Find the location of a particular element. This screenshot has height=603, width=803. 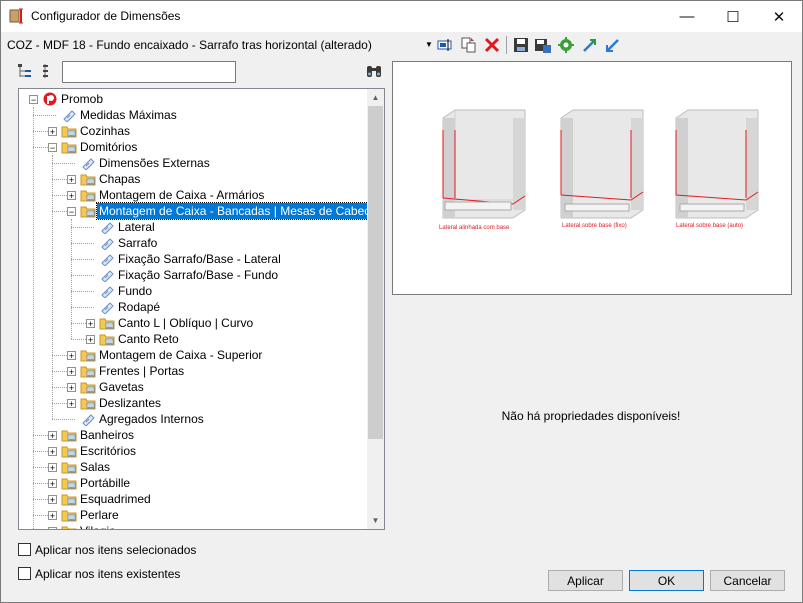

apply-existing-label: Aplicar nos itens existentes is located at coordinates (107, 574).